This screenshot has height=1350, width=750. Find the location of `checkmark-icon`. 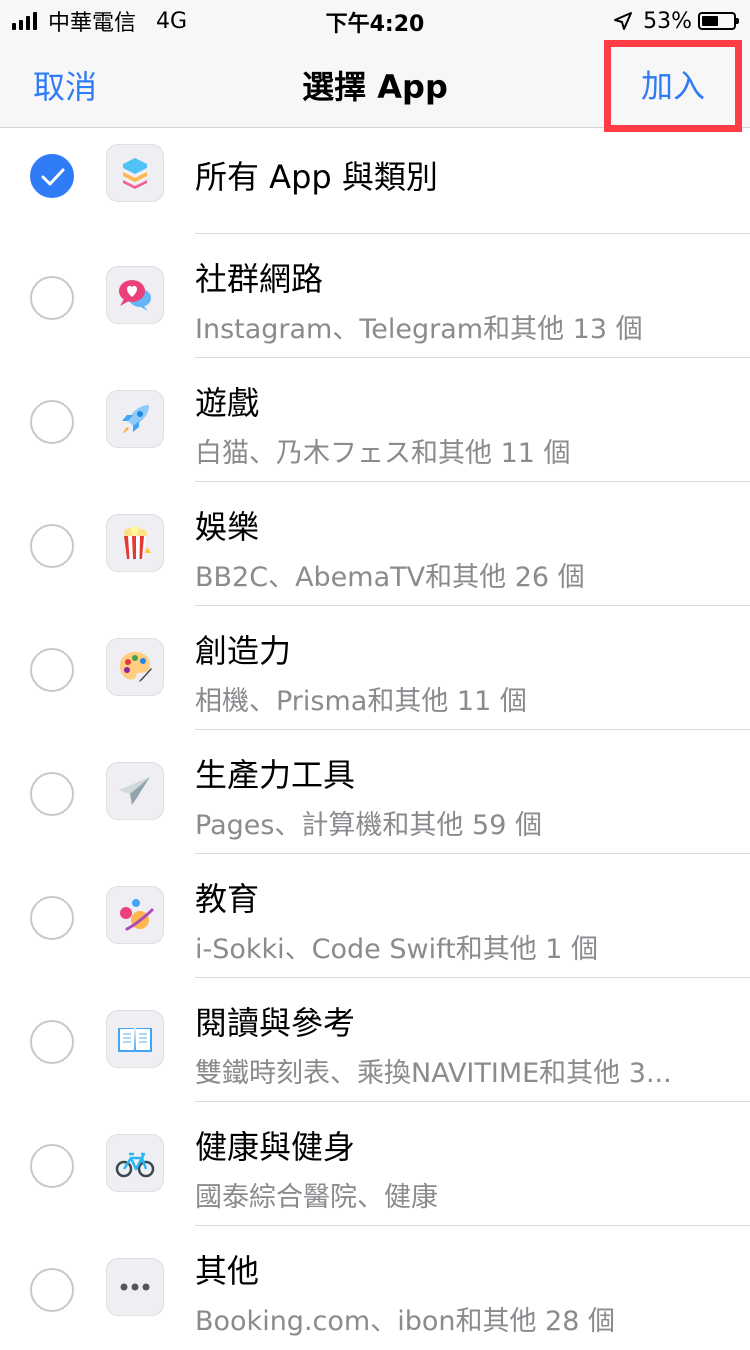

checkmark-icon is located at coordinates (53, 177).